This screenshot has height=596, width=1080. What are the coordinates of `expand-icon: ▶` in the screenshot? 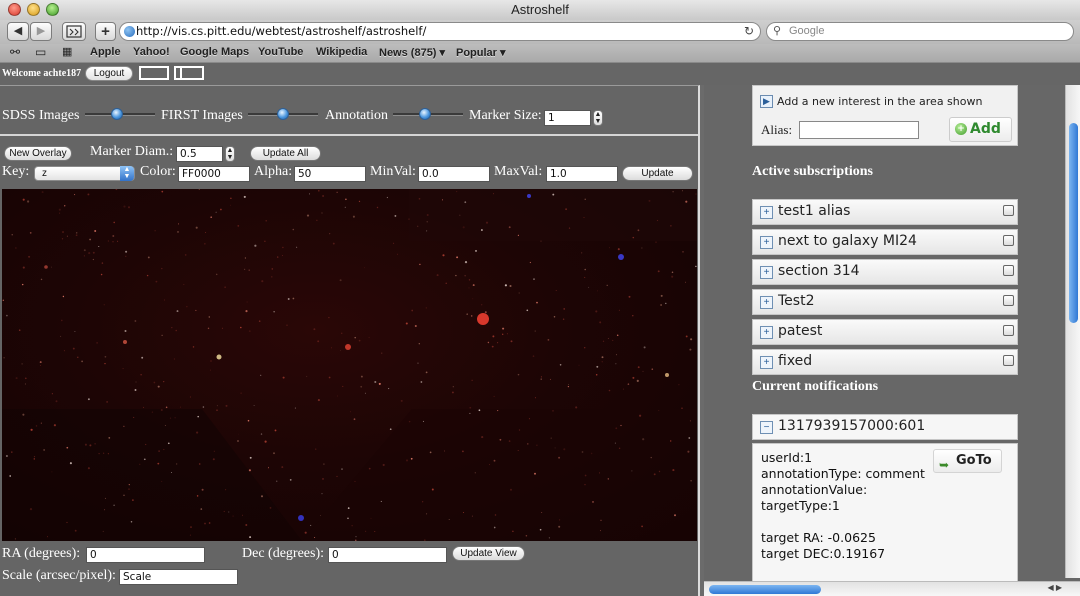 It's located at (766, 101).